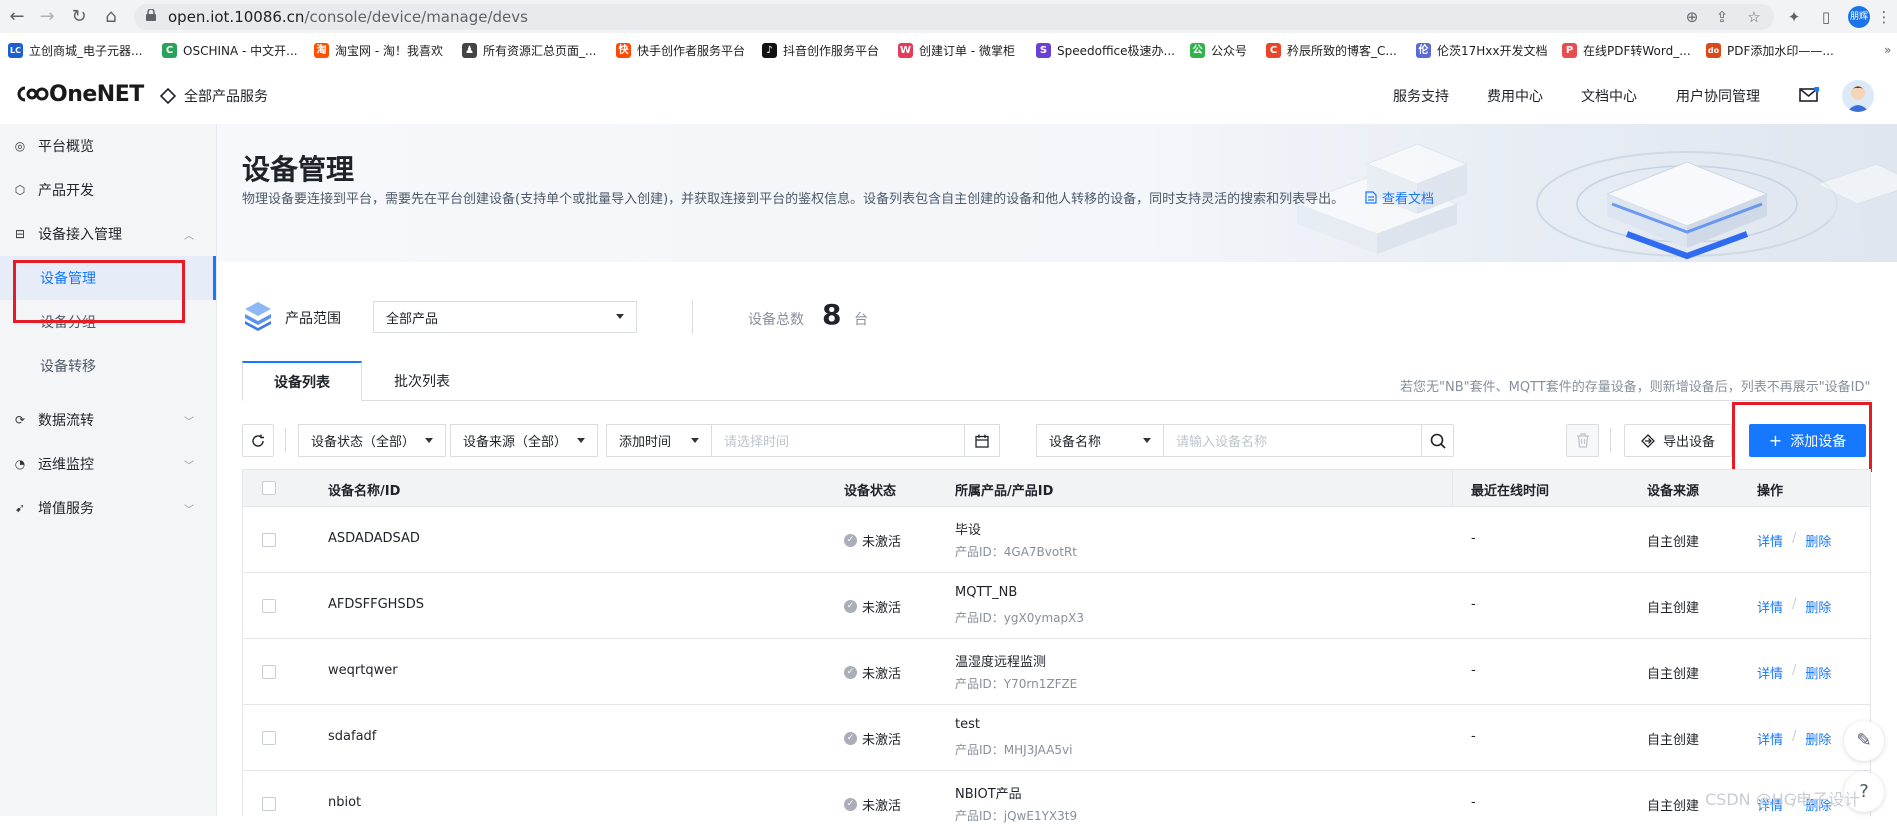 The width and height of the screenshot is (1897, 824). I want to click on sidebar-item-device-access: ⊟ 设备接入管理 ︿, so click(108, 234).